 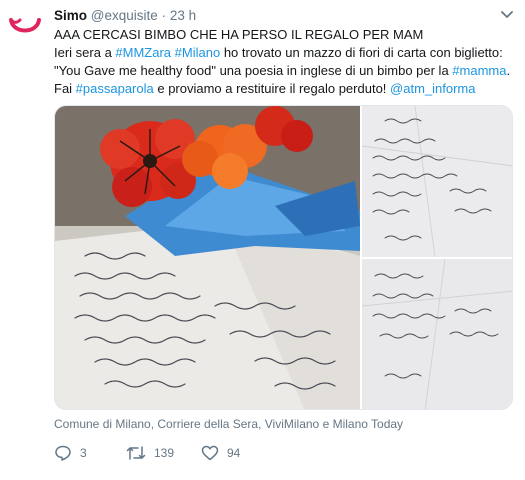 I want to click on timestamp: 23 h, so click(x=183, y=15).